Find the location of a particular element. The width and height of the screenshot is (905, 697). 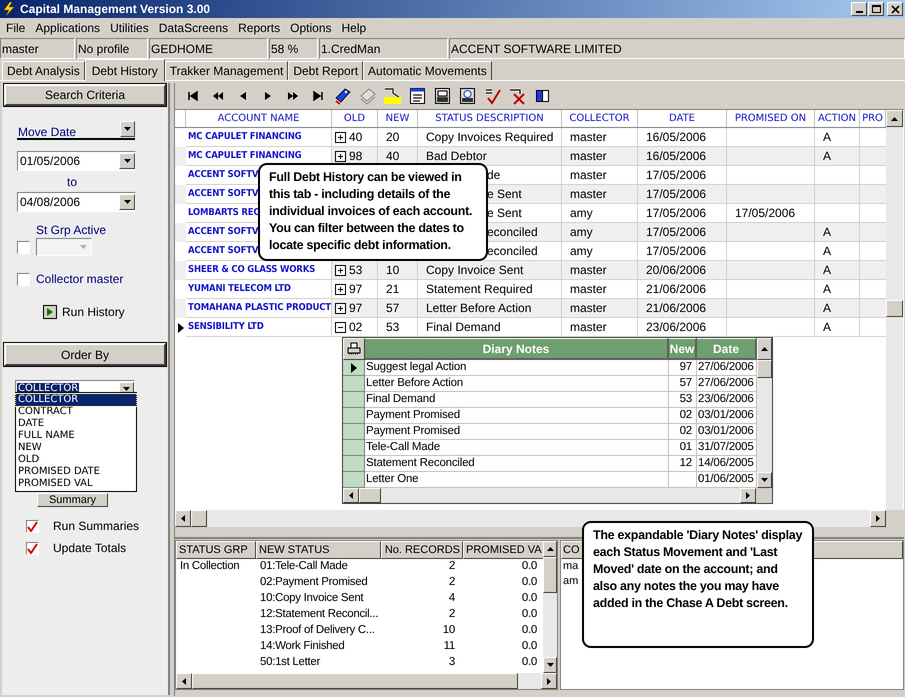

table-cell-text: master is located at coordinates (588, 308).